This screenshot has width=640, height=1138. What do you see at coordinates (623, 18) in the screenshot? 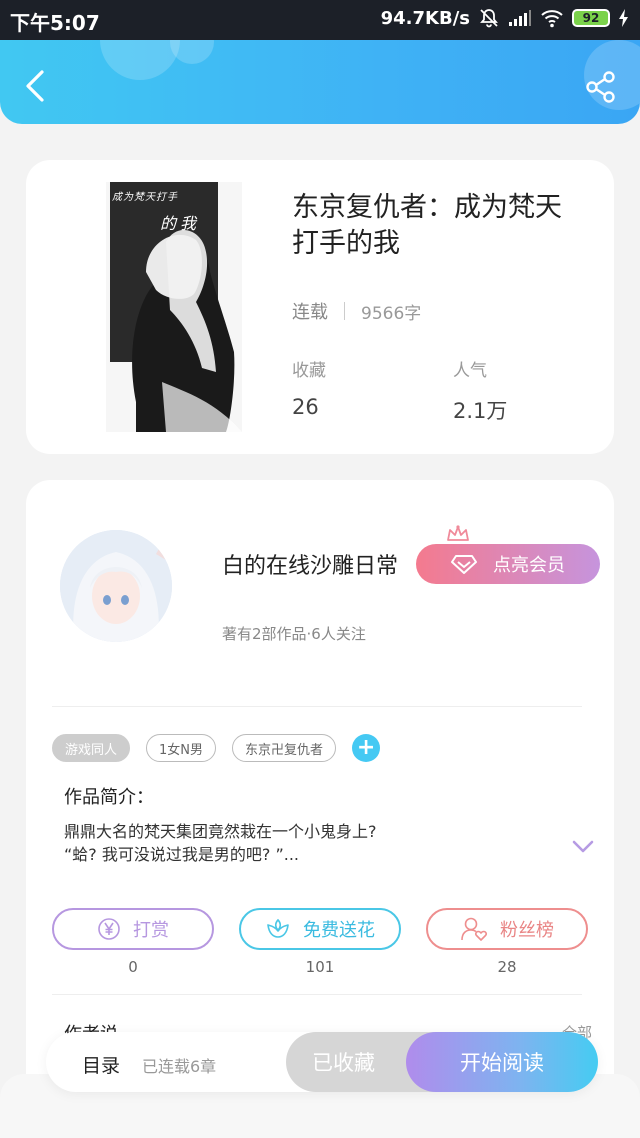
I see `charging-icon` at bounding box center [623, 18].